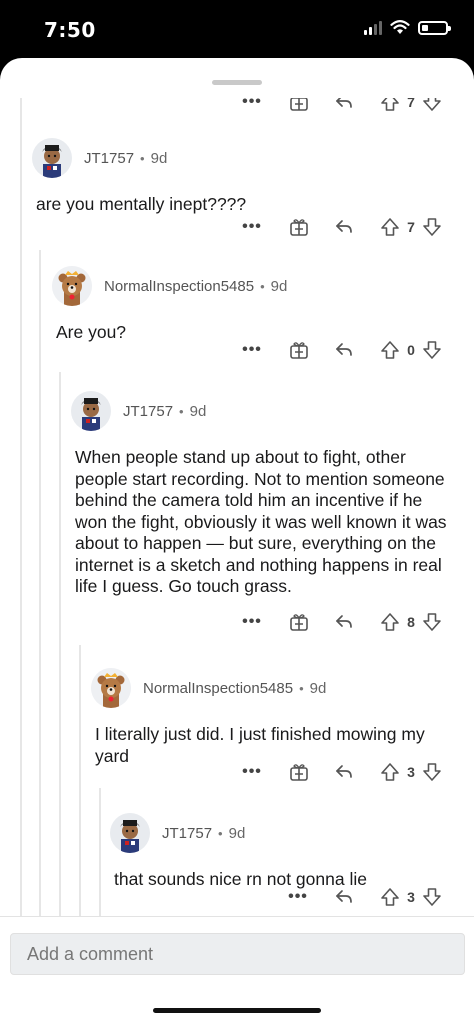 The image size is (474, 1025). What do you see at coordinates (254, 302) in the screenshot?
I see `comment: NormalInspection5485 • 9d Are you?` at bounding box center [254, 302].